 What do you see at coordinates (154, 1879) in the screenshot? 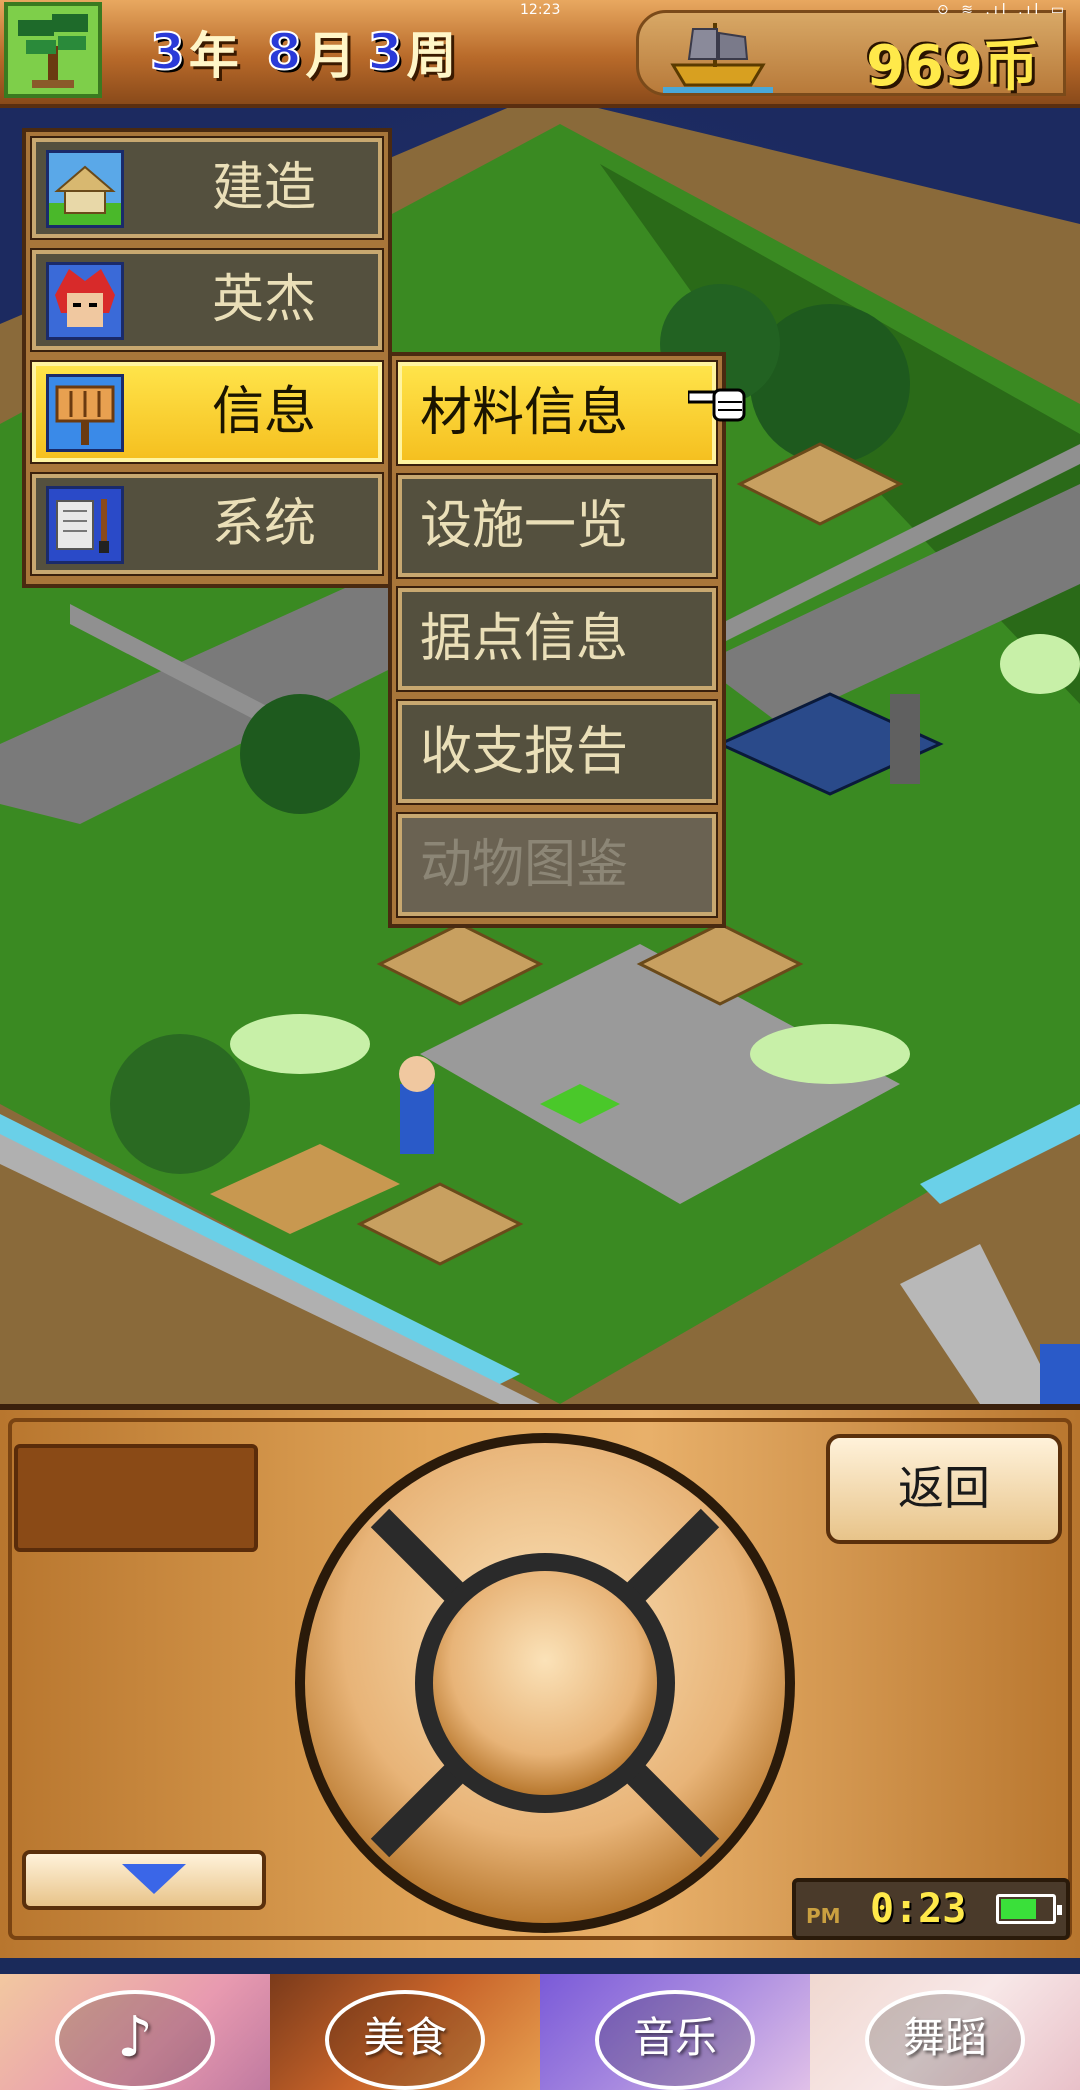
I see `down-arrow-icon` at bounding box center [154, 1879].